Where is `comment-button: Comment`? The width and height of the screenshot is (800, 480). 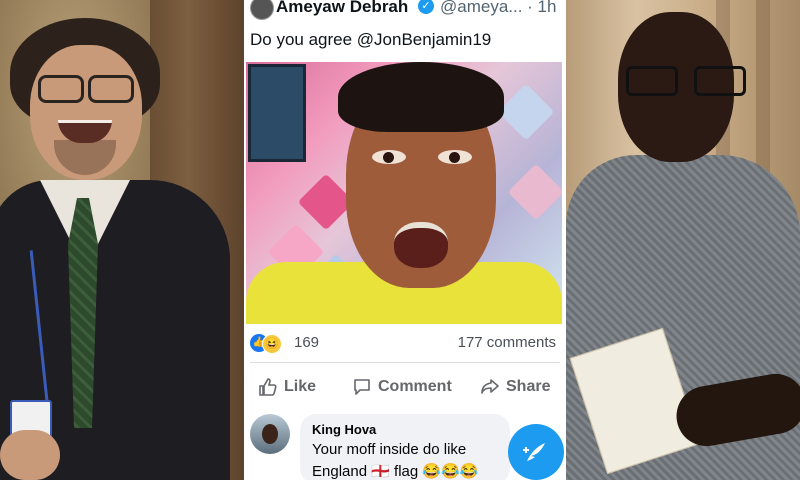 comment-button: Comment is located at coordinates (402, 387).